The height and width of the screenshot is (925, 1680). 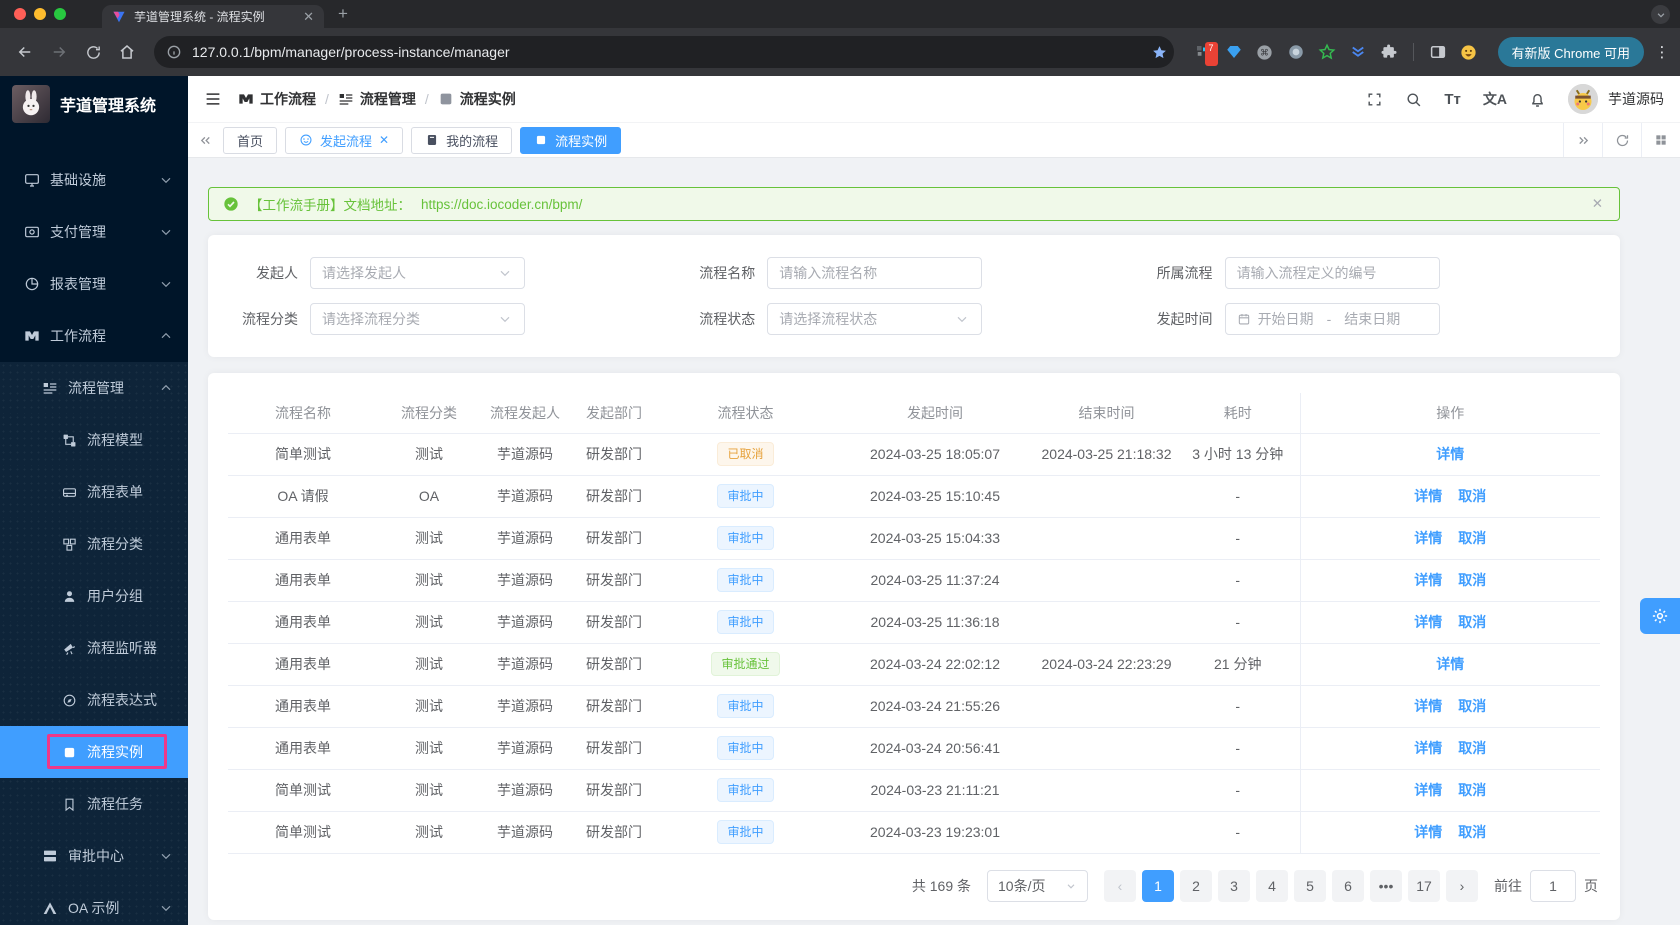 I want to click on page-button: 1, so click(x=1158, y=885).